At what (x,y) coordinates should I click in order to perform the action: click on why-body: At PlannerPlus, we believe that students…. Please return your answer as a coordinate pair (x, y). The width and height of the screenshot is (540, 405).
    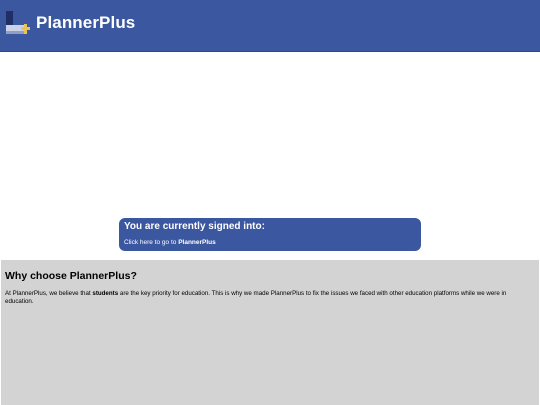
    Looking at the image, I should click on (269, 298).